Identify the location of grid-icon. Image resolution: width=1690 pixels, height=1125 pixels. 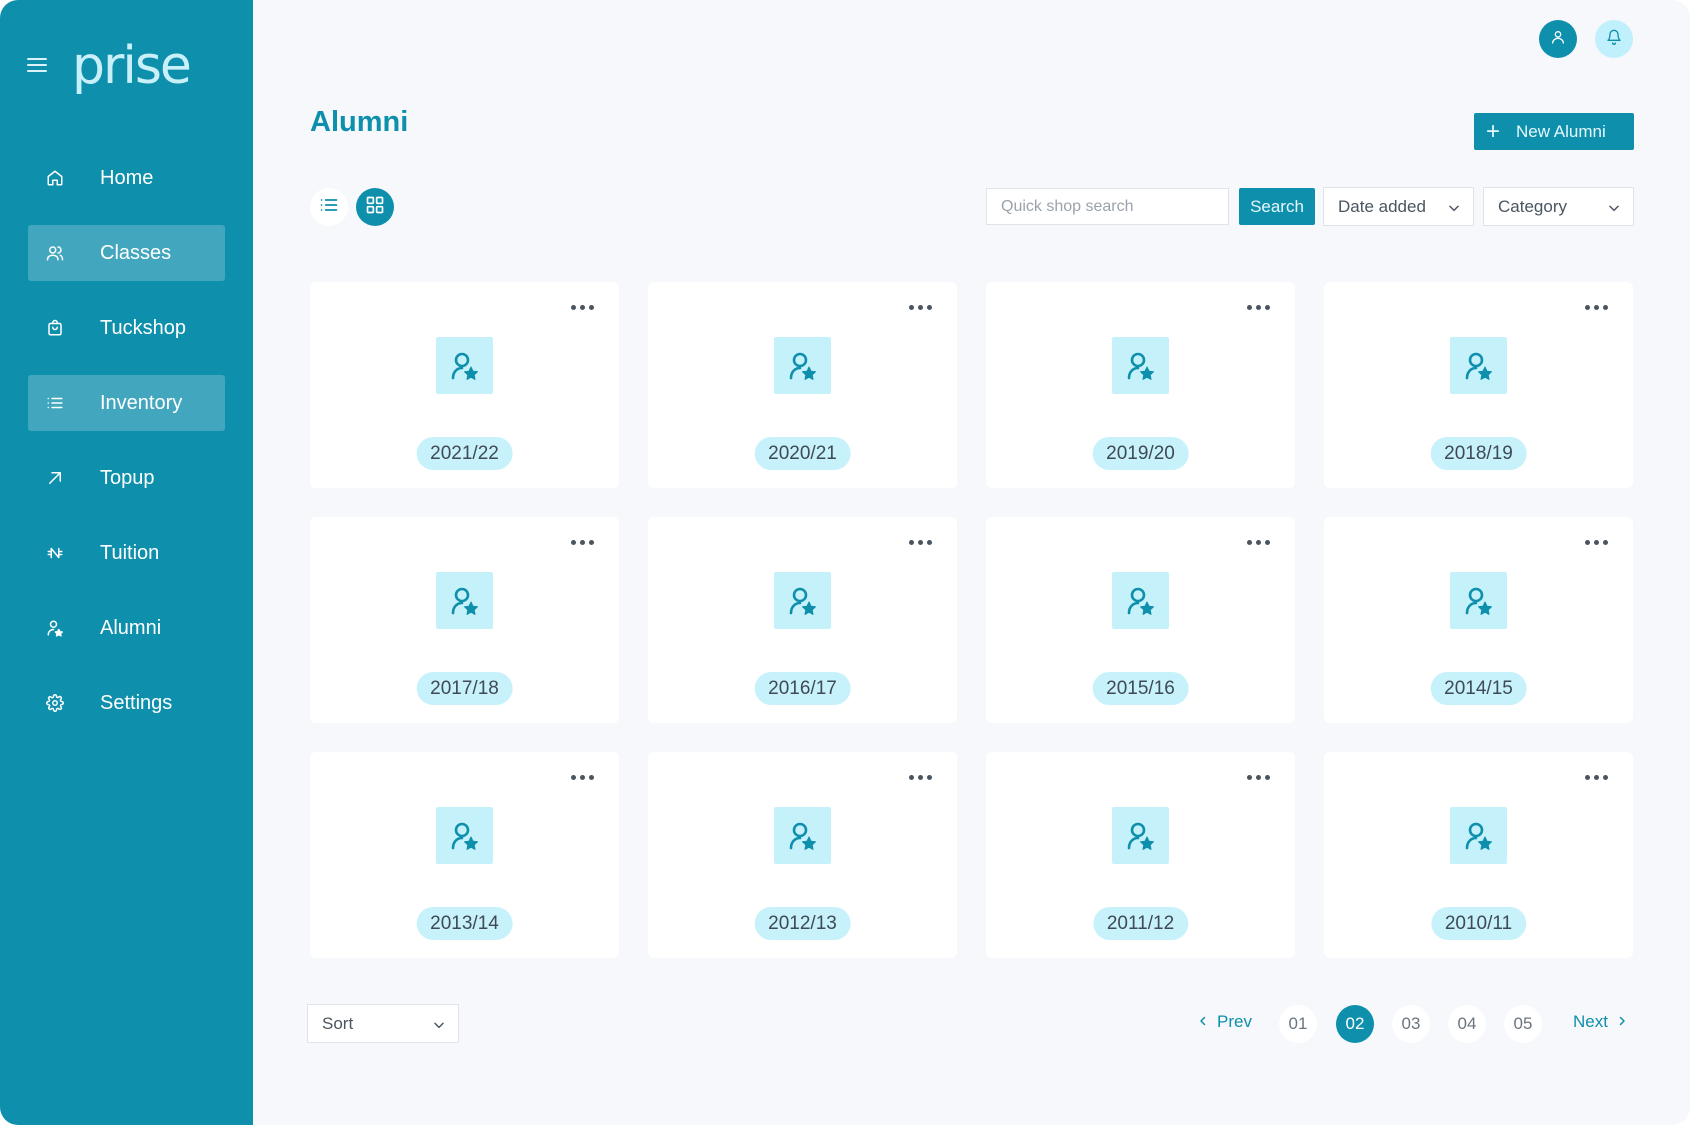
(375, 207).